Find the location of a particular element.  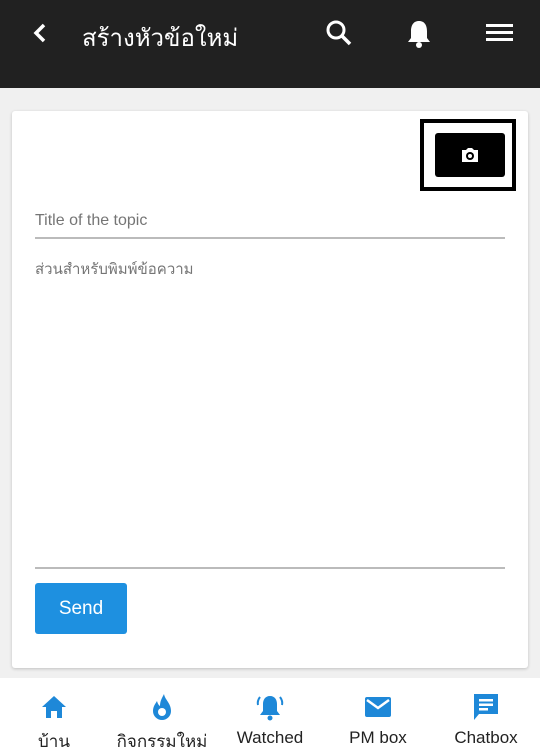

nav-label: PM box is located at coordinates (378, 737).